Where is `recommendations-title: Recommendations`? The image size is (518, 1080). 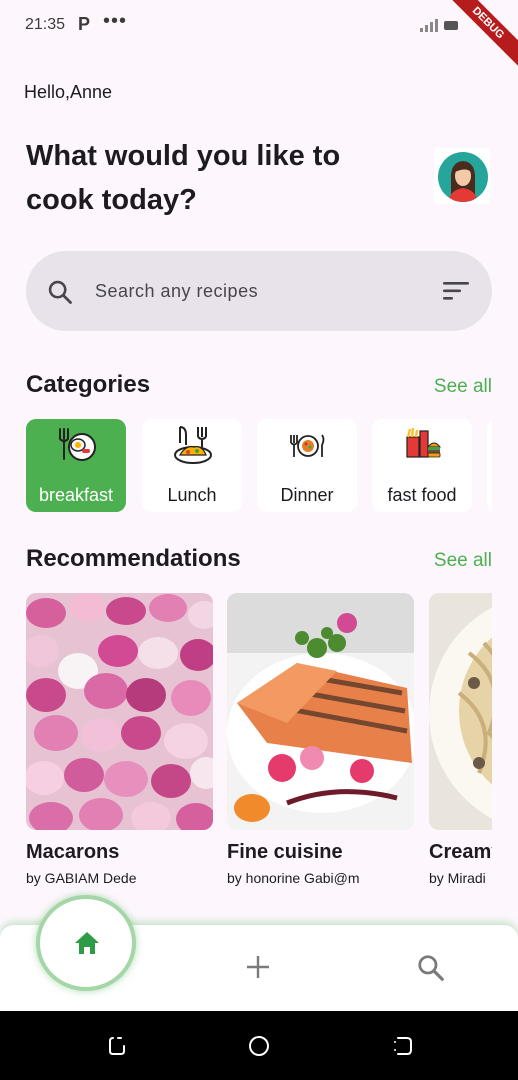
recommendations-title: Recommendations is located at coordinates (133, 558).